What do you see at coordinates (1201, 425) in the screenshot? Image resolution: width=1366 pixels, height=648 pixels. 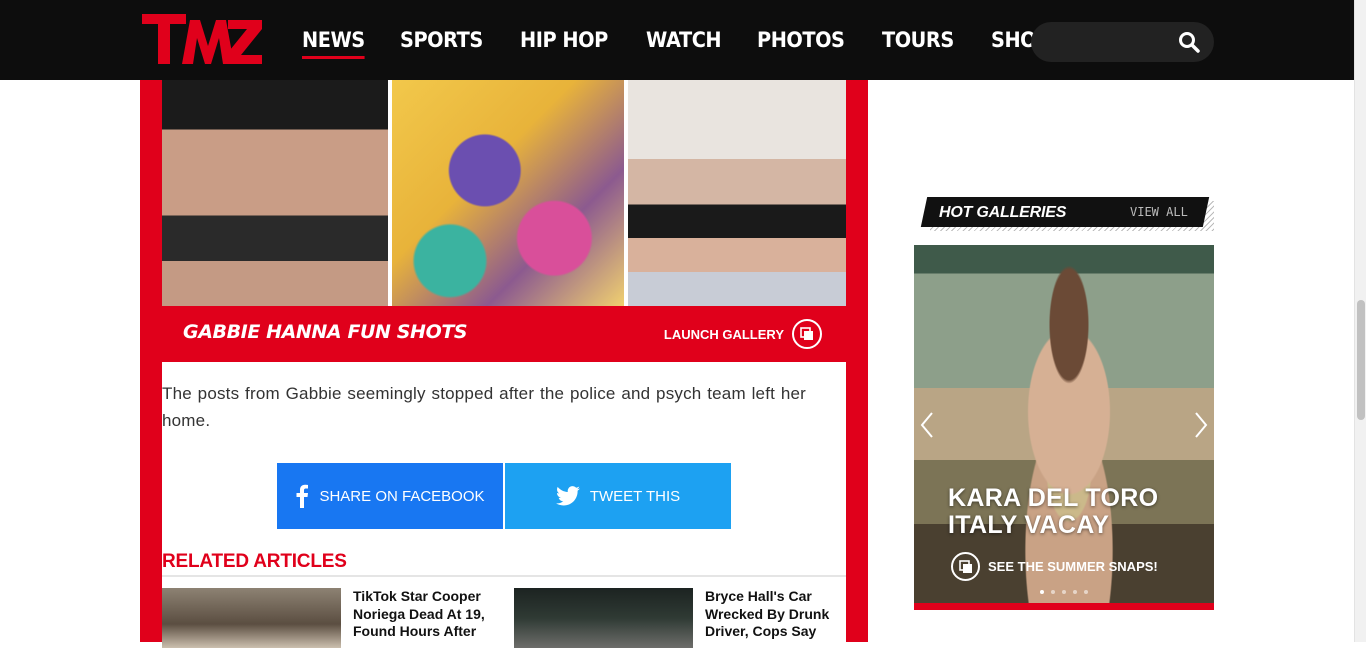 I see `slide-next-arrow` at bounding box center [1201, 425].